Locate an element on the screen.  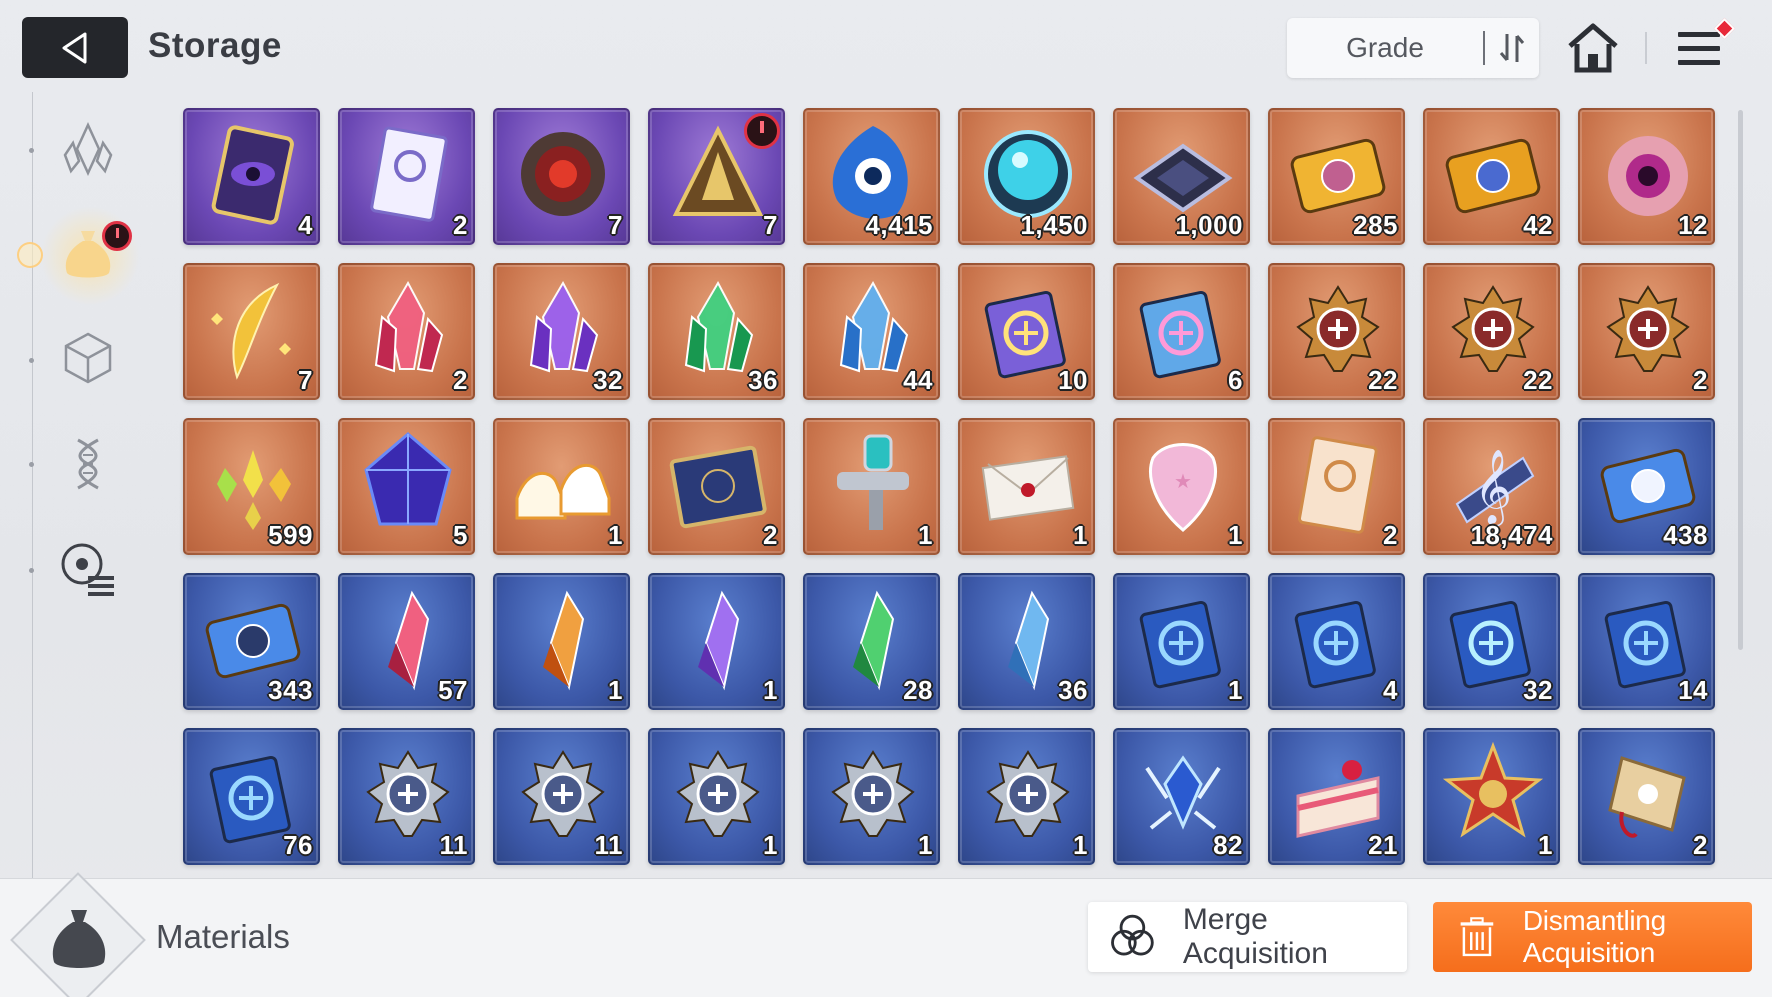
home-icon is located at coordinates (1593, 48).